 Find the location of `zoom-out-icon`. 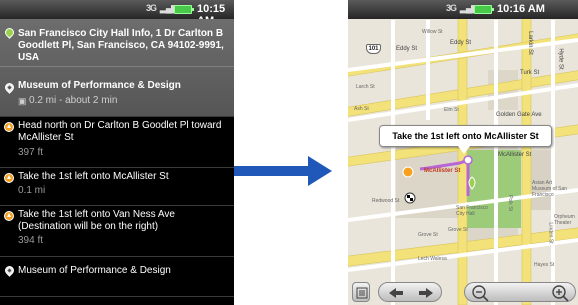

zoom-out-icon is located at coordinates (481, 293).